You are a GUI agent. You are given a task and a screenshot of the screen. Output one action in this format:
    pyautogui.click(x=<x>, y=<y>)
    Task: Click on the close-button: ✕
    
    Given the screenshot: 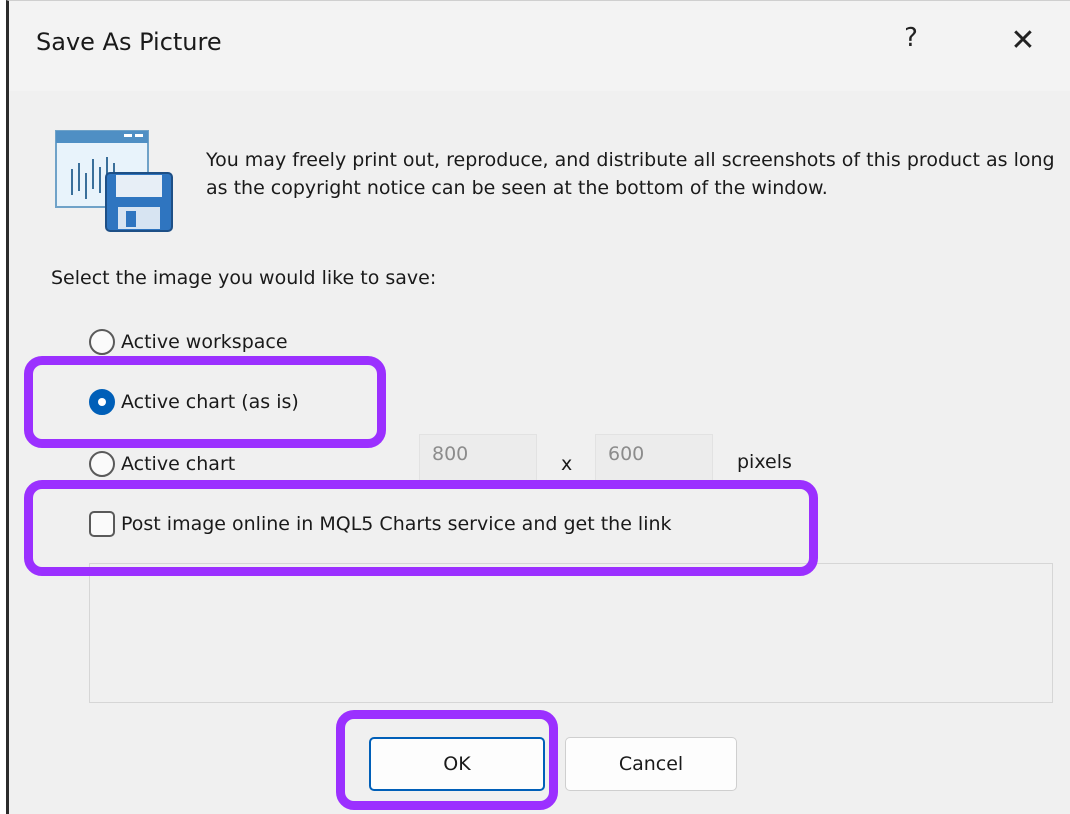 What is the action you would take?
    pyautogui.click(x=1023, y=43)
    